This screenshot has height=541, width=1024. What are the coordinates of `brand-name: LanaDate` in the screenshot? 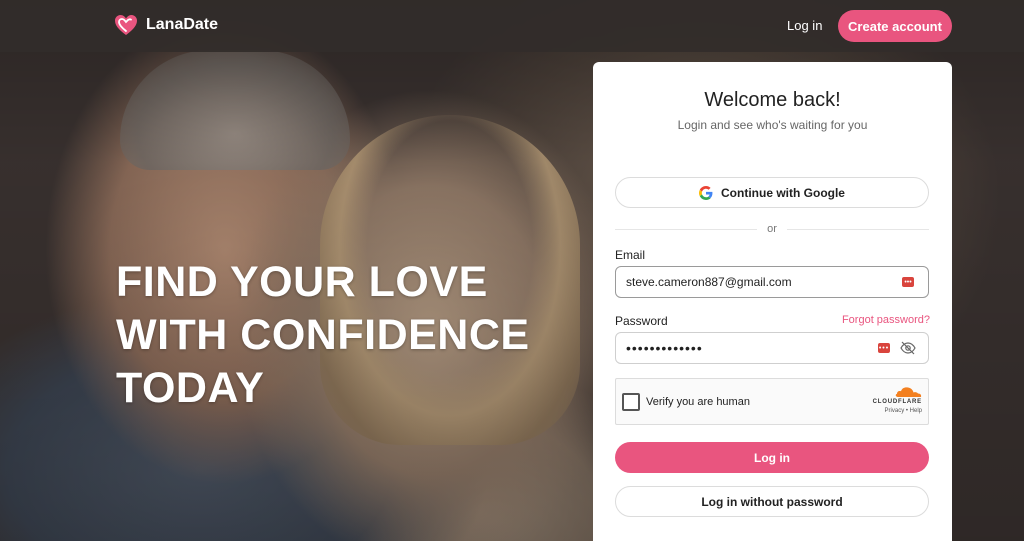 It's located at (182, 24).